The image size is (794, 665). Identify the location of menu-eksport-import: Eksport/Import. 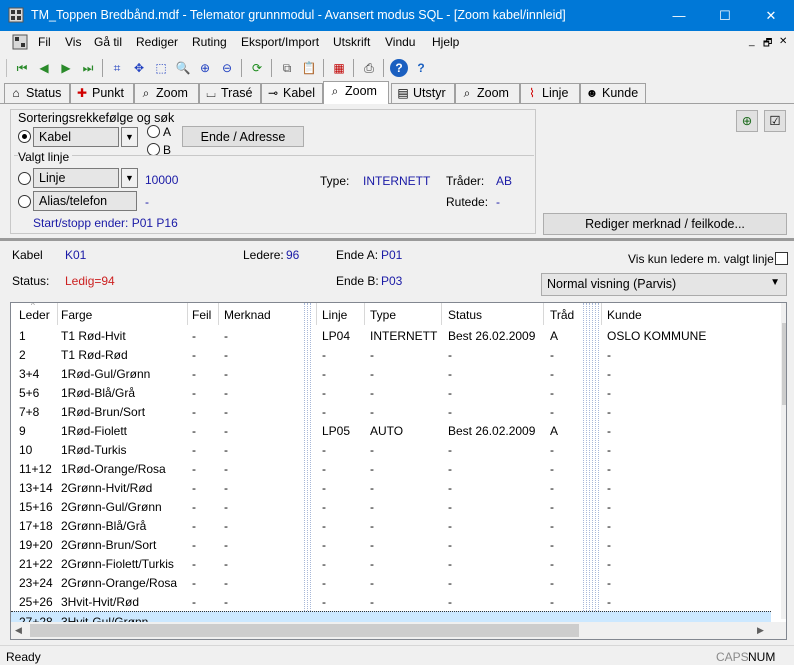
(280, 42).